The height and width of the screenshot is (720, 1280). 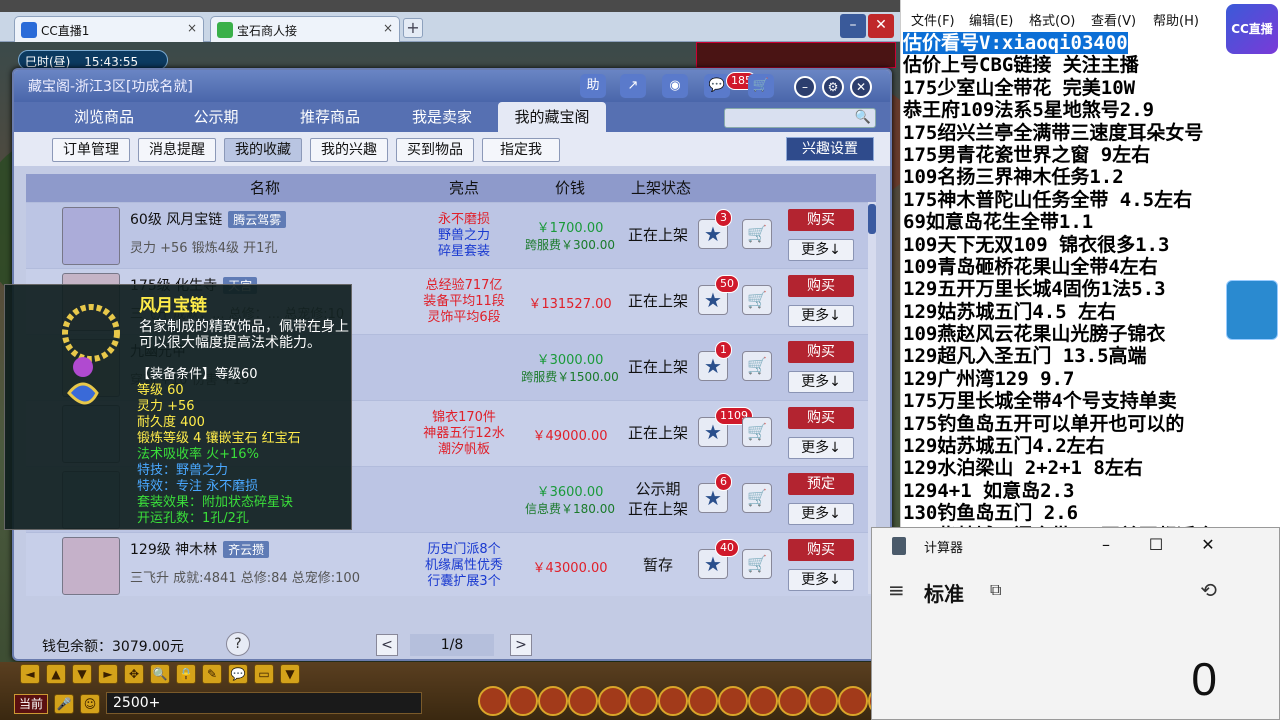 I want to click on menu-view: 查看(V), so click(x=1113, y=19).